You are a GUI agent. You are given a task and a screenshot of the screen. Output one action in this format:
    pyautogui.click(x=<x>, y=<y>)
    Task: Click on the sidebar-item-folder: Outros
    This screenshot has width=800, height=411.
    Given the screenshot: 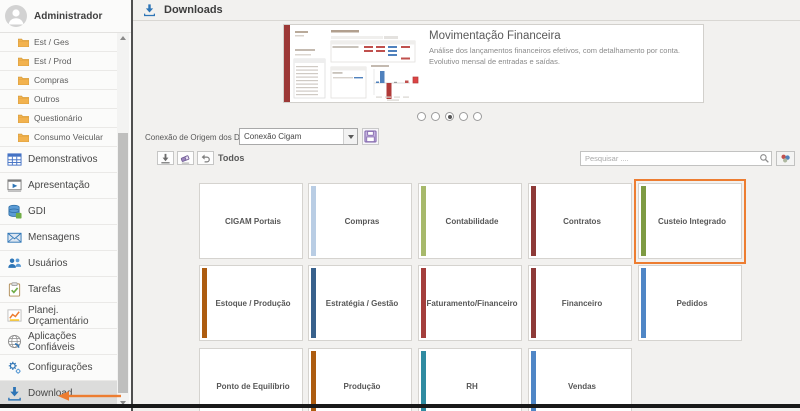 What is the action you would take?
    pyautogui.click(x=58, y=99)
    